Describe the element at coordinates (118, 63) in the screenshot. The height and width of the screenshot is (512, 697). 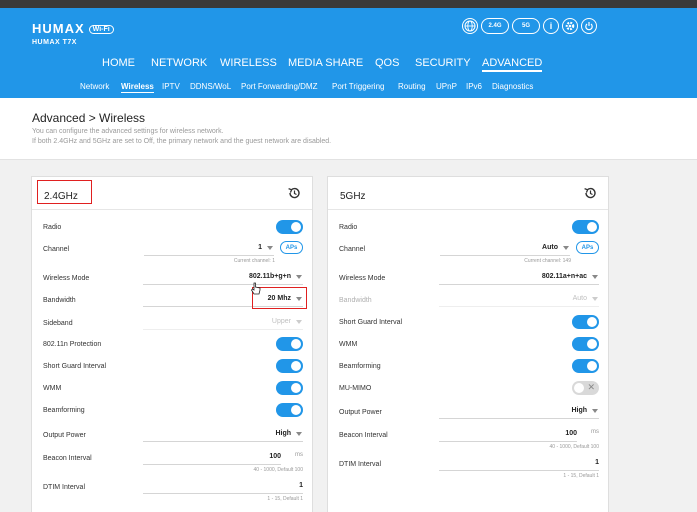
I see `nav-home: HOME` at that location.